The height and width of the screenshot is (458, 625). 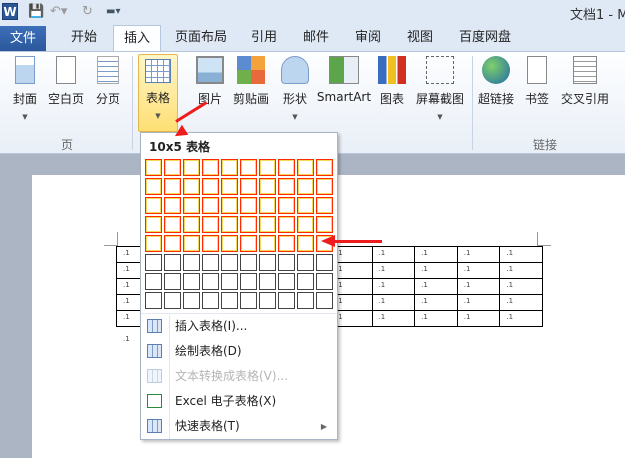 I want to click on tab-view: 视图, so click(x=420, y=38).